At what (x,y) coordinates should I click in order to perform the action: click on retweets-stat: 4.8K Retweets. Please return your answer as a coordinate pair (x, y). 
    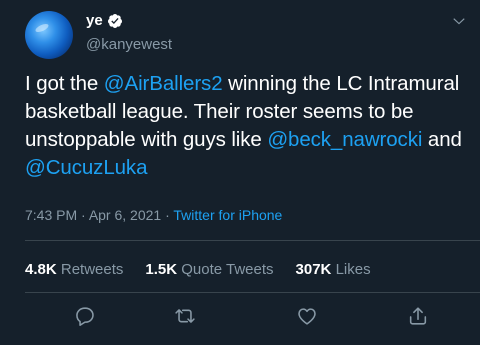
    Looking at the image, I should click on (74, 269).